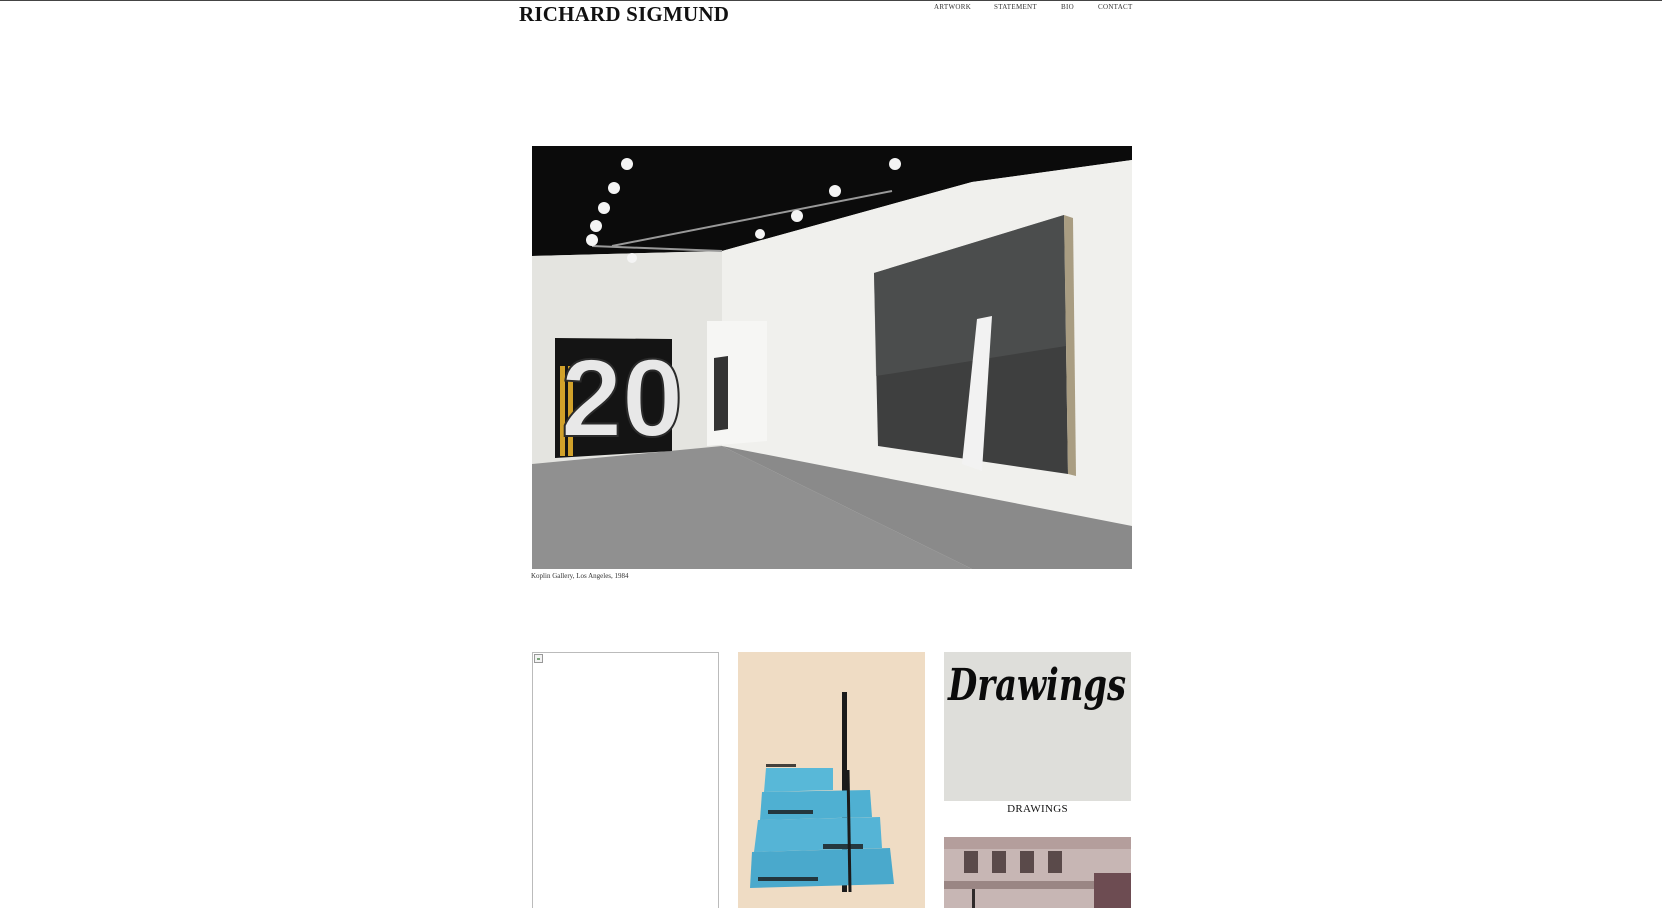  I want to click on top-border, so click(831, 0).